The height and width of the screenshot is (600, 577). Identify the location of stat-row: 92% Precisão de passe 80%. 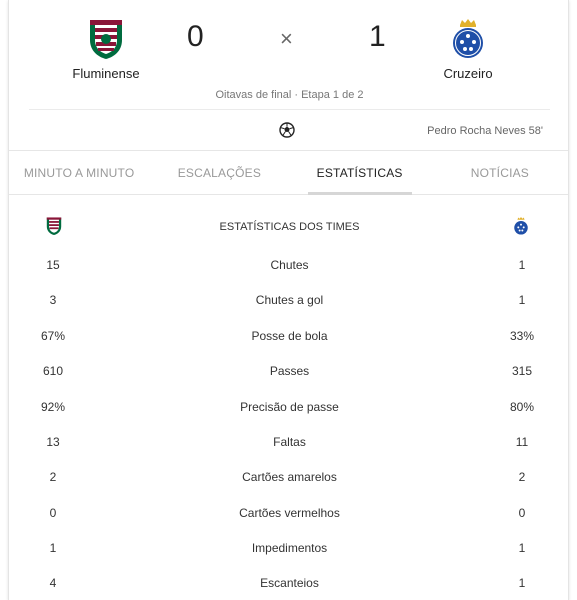
(288, 410).